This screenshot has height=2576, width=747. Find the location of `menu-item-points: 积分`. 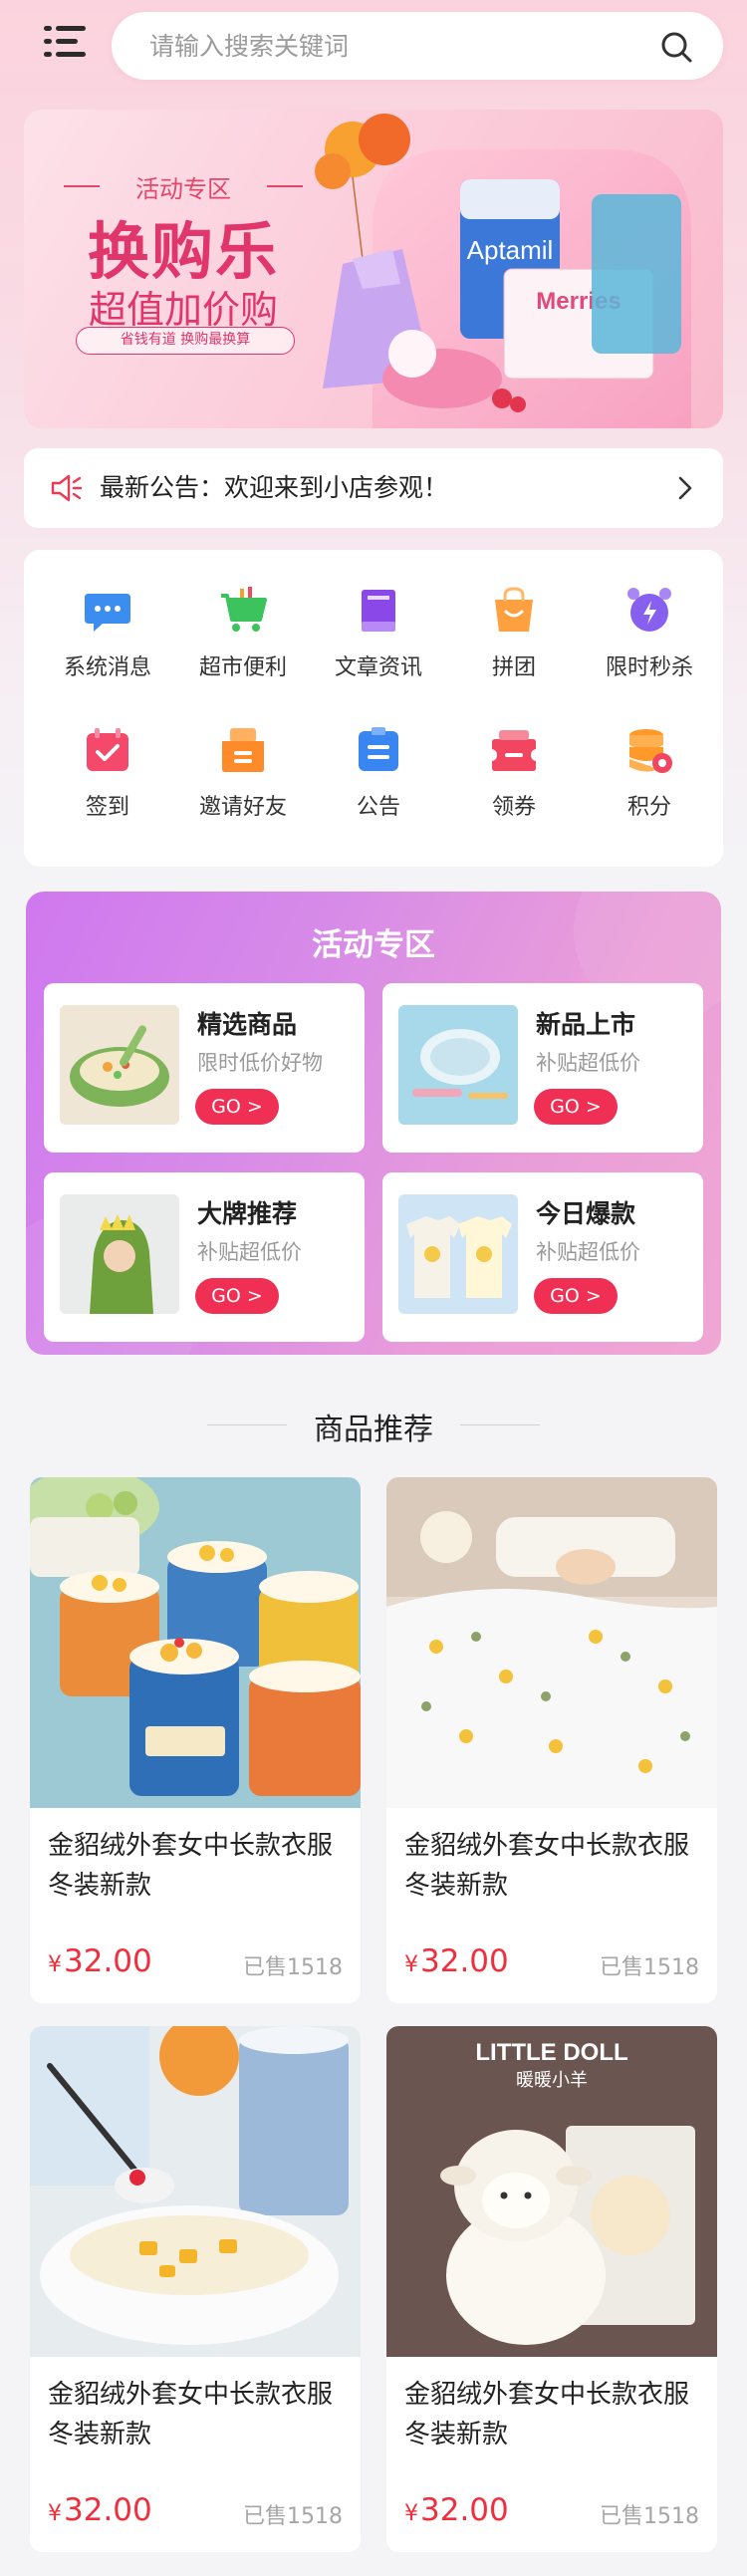

menu-item-points: 积分 is located at coordinates (649, 785).